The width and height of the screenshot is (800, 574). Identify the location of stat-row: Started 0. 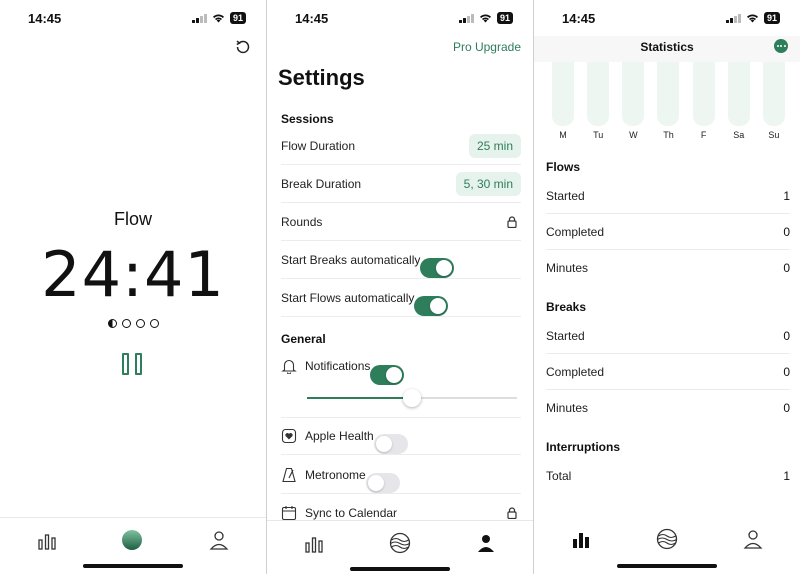
(668, 336).